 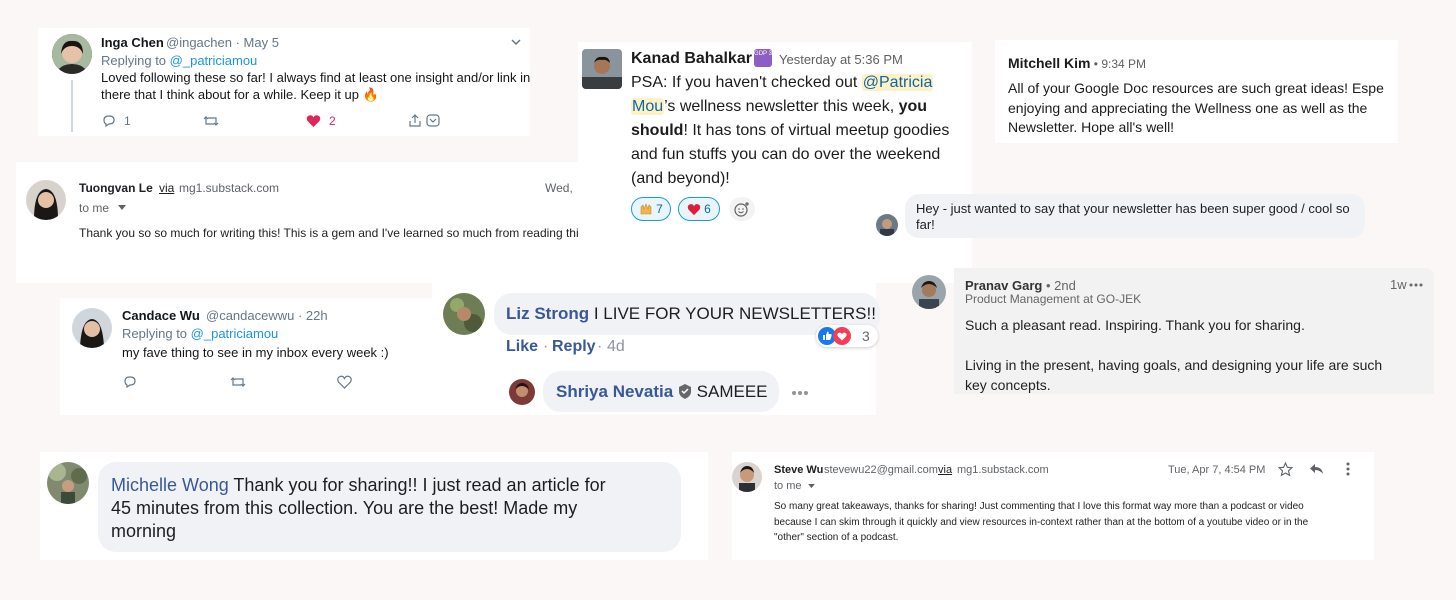 What do you see at coordinates (842, 336) in the screenshot?
I see `love-reaction-icon` at bounding box center [842, 336].